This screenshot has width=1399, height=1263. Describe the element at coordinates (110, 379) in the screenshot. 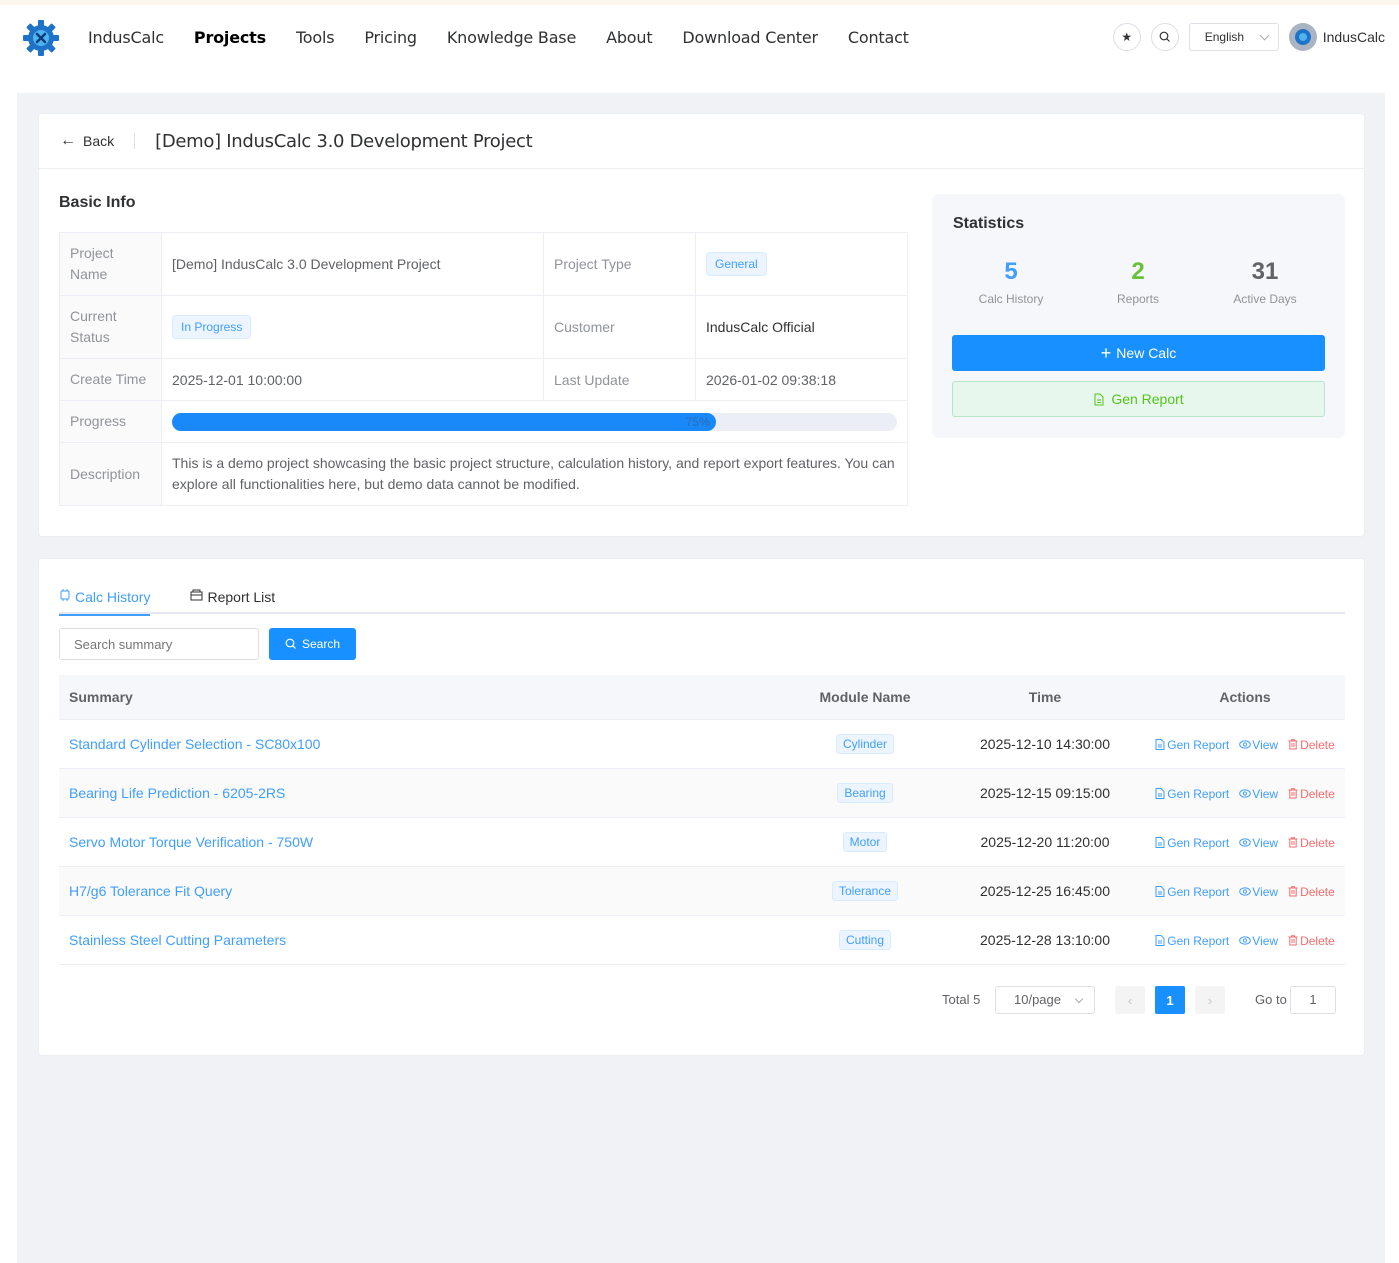

I see `create-time-label: Create Time` at that location.